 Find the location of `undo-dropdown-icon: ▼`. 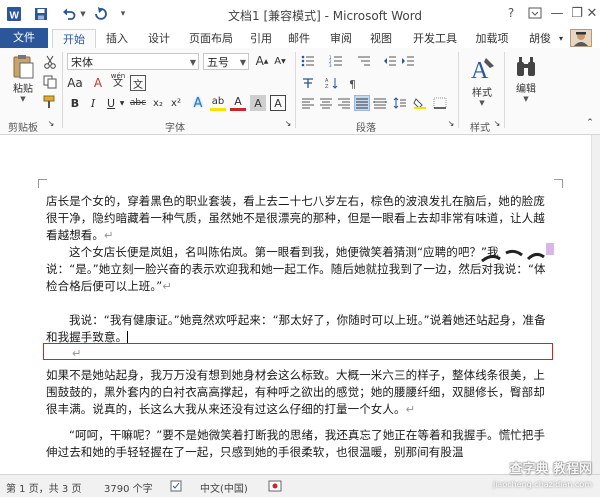

undo-dropdown-icon: ▼ is located at coordinates (83, 14).